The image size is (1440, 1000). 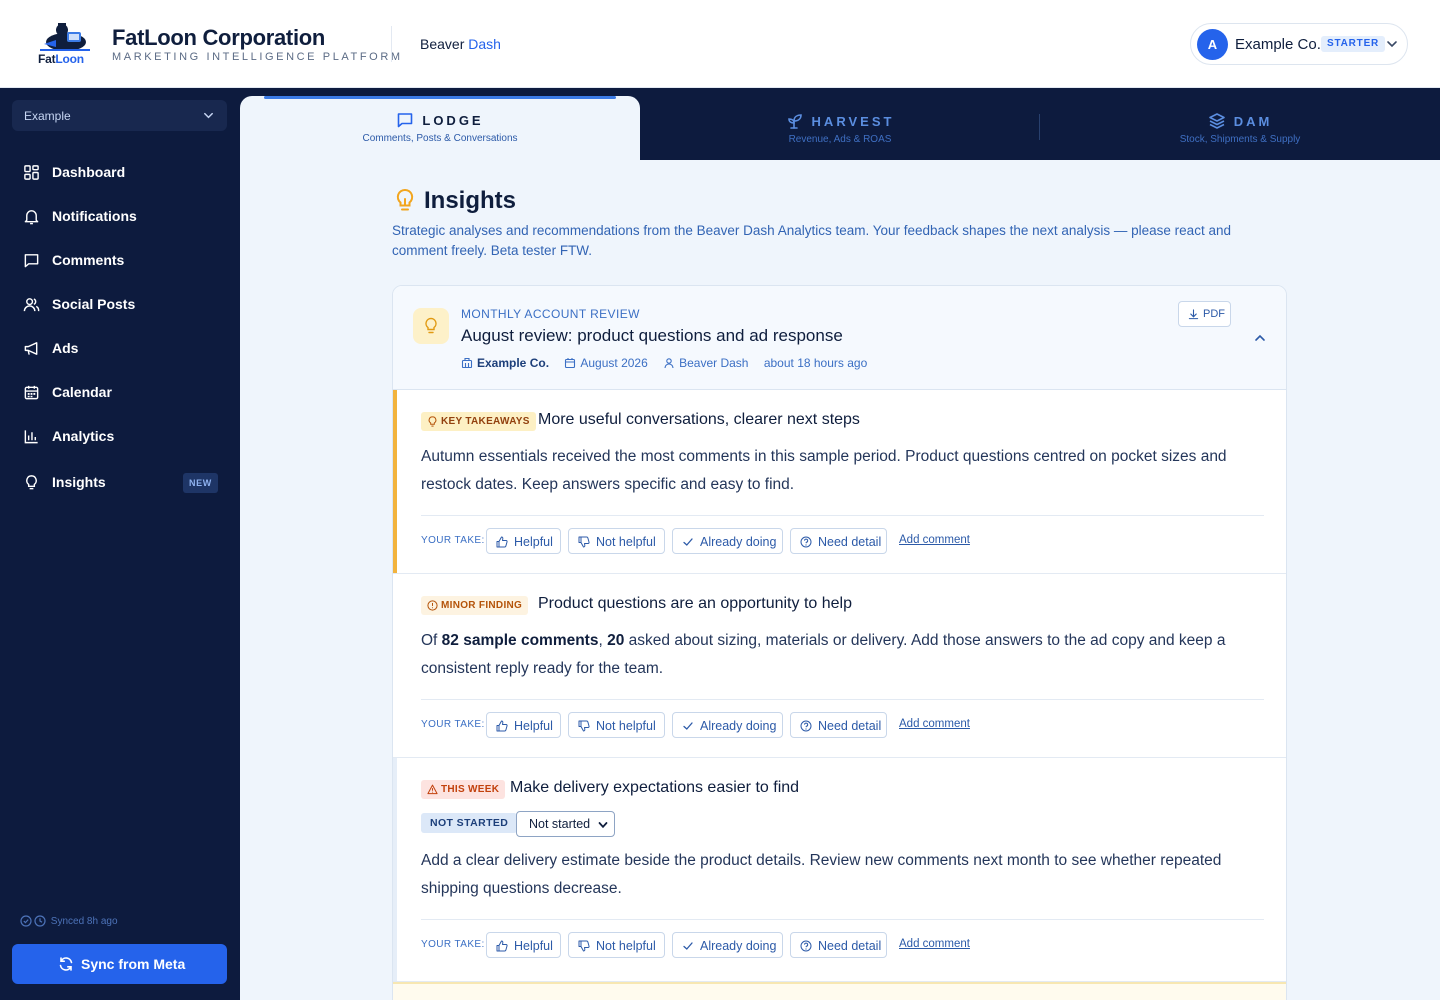 What do you see at coordinates (61, 59) in the screenshot?
I see `logo-wordmark: FatLoon` at bounding box center [61, 59].